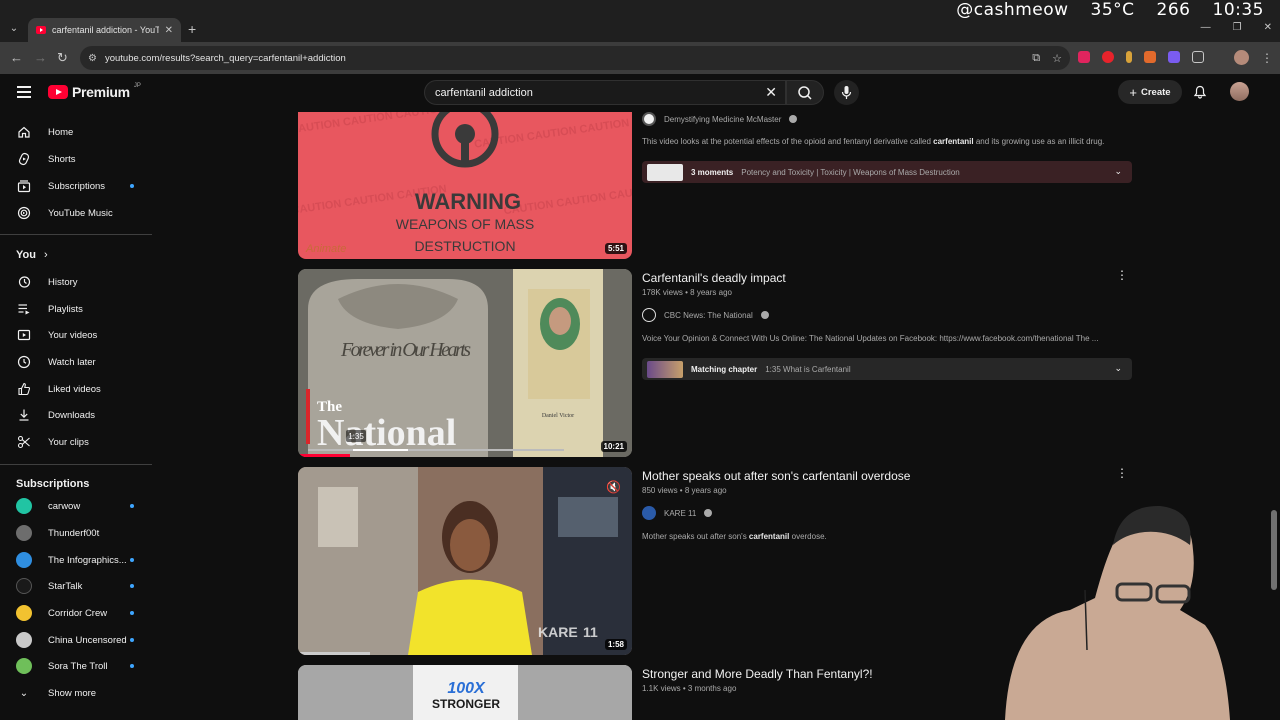 This screenshot has width=1280, height=720. I want to click on tab-close-icon: ✕, so click(169, 30).